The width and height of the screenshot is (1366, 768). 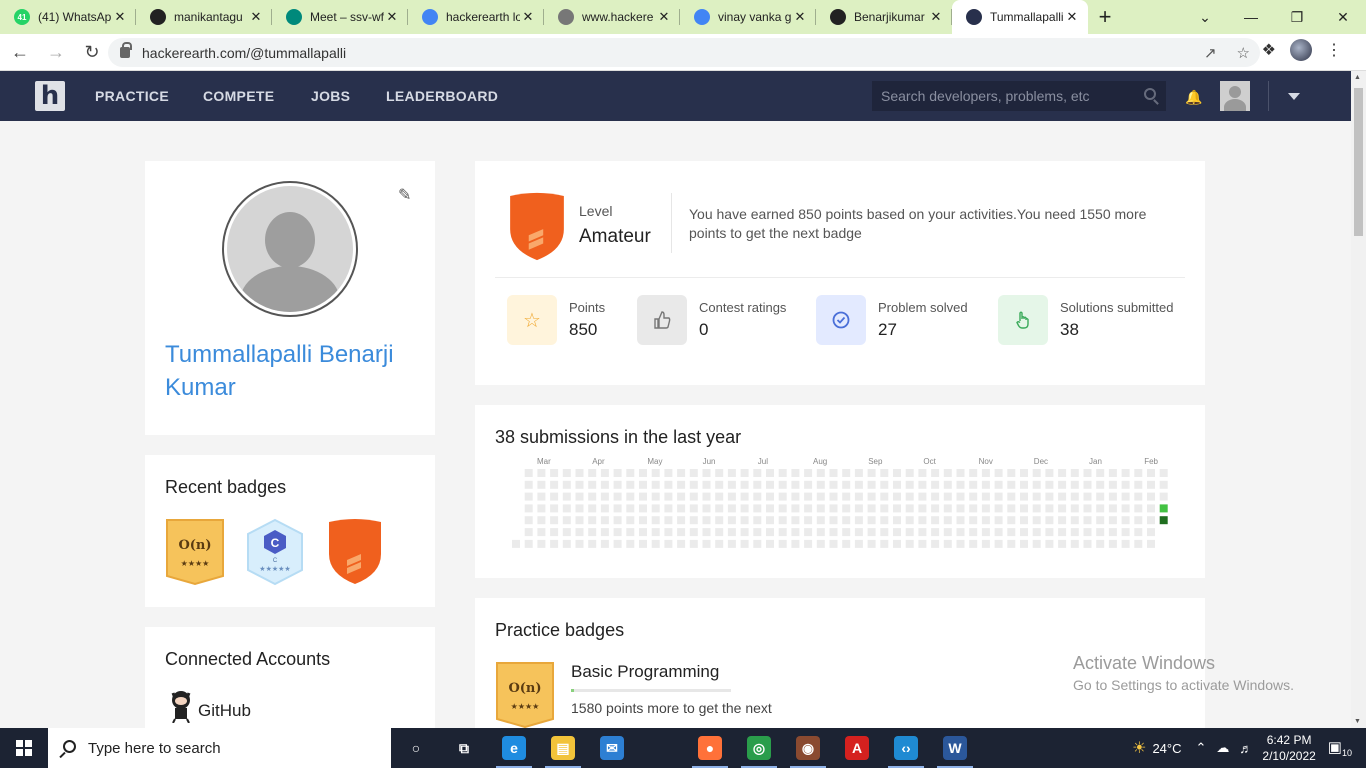 I want to click on weather-temp: 24°C, so click(x=1166, y=748).